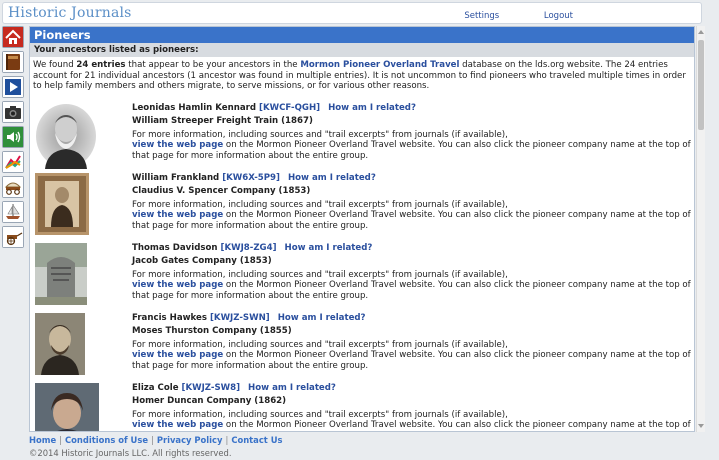  I want to click on footer-privacy-link: Privacy Policy, so click(190, 440).